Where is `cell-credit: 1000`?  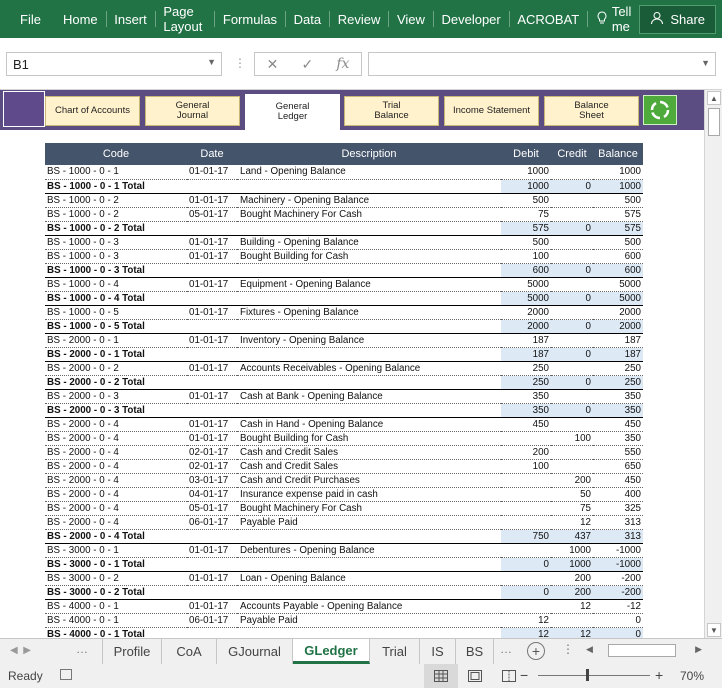
cell-credit: 1000 is located at coordinates (572, 550).